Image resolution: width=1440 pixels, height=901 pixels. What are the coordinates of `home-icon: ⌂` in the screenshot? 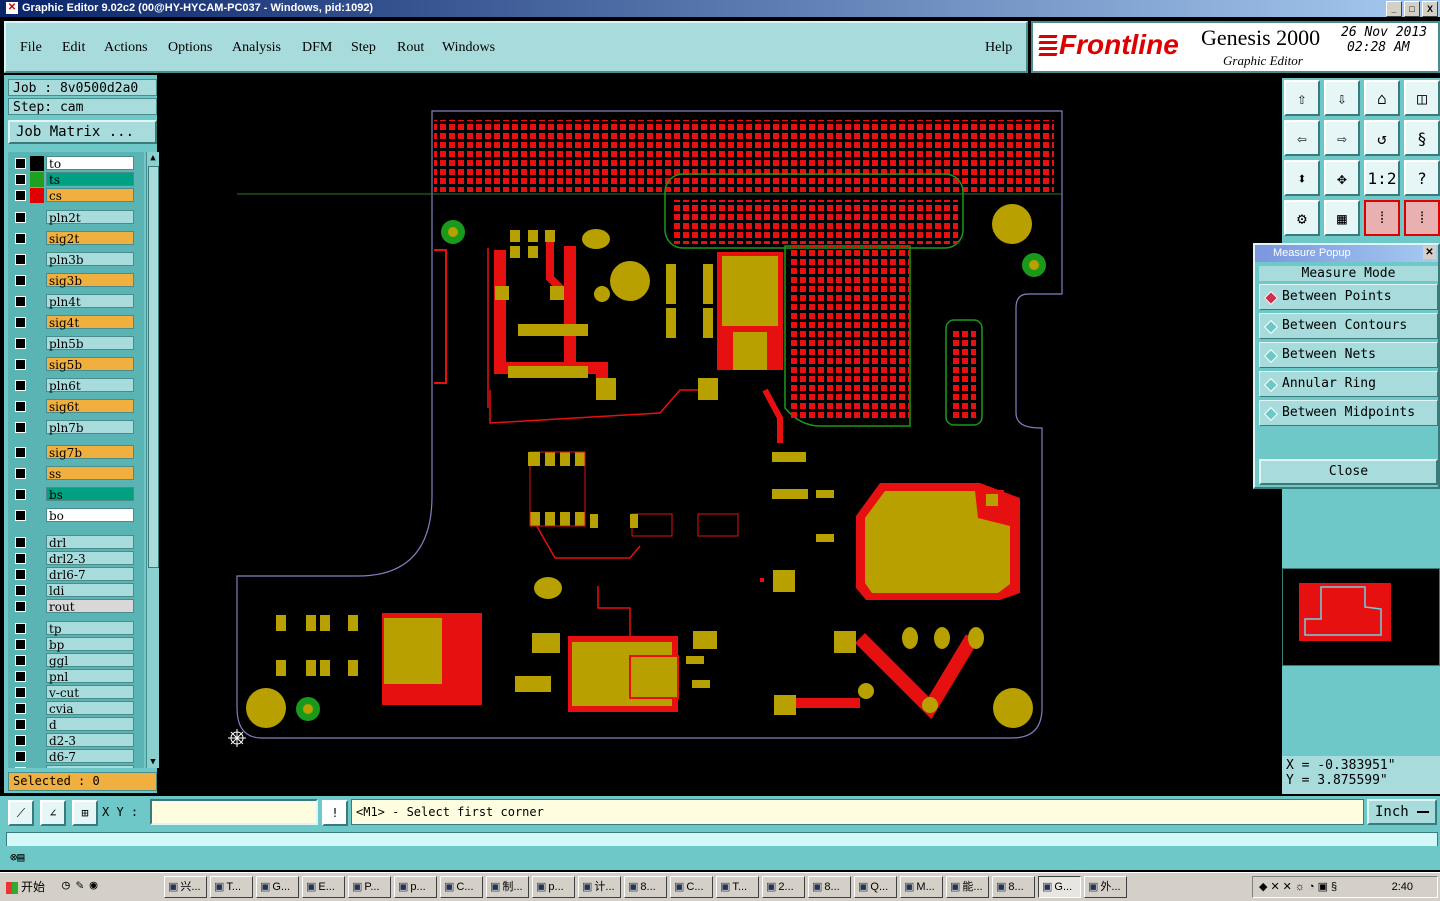 It's located at (1382, 98).